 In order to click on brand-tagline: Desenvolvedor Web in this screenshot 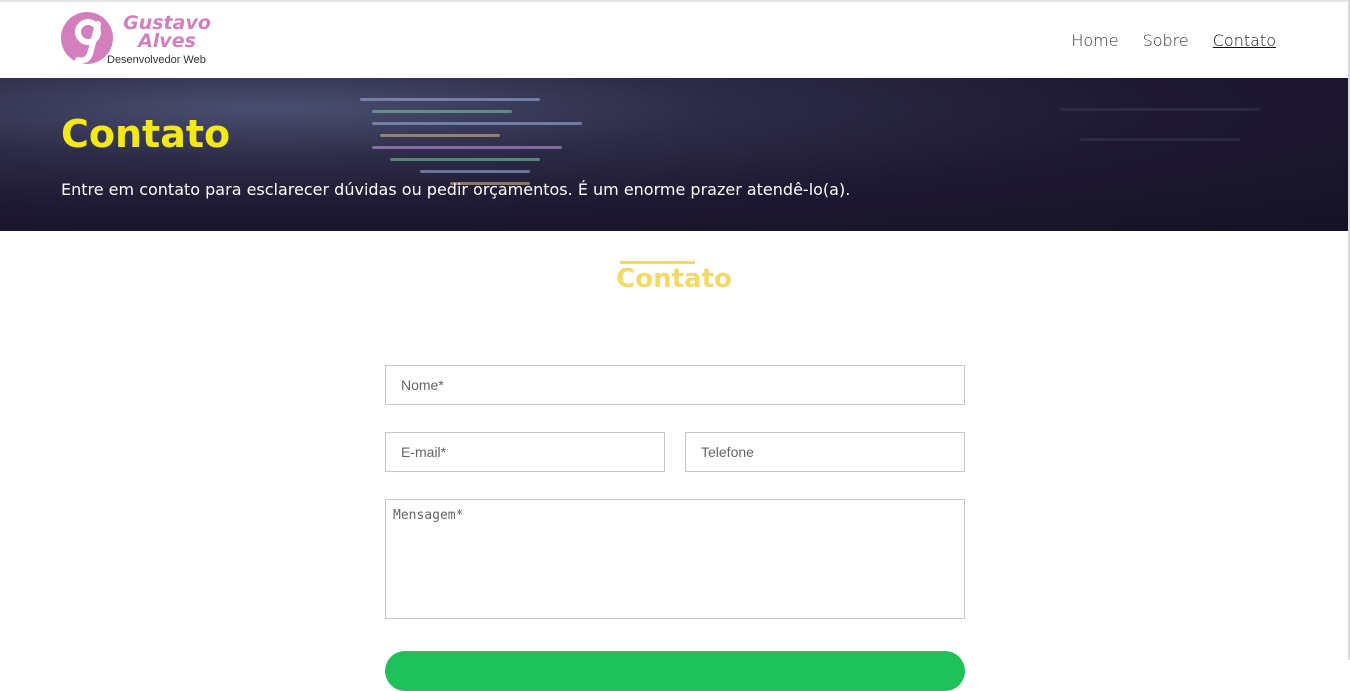, I will do `click(156, 60)`.